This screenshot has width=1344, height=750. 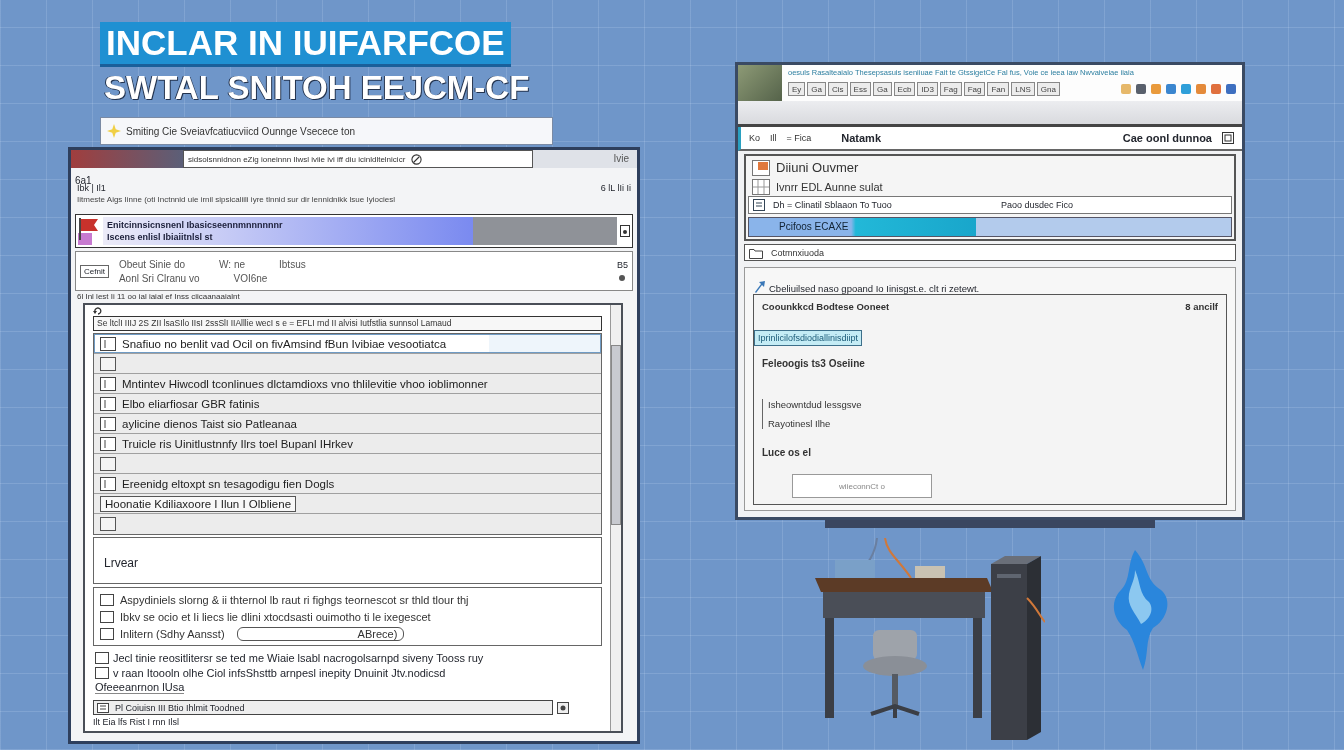 I want to click on list-row: Cotmnxiuoda, so click(x=990, y=252).